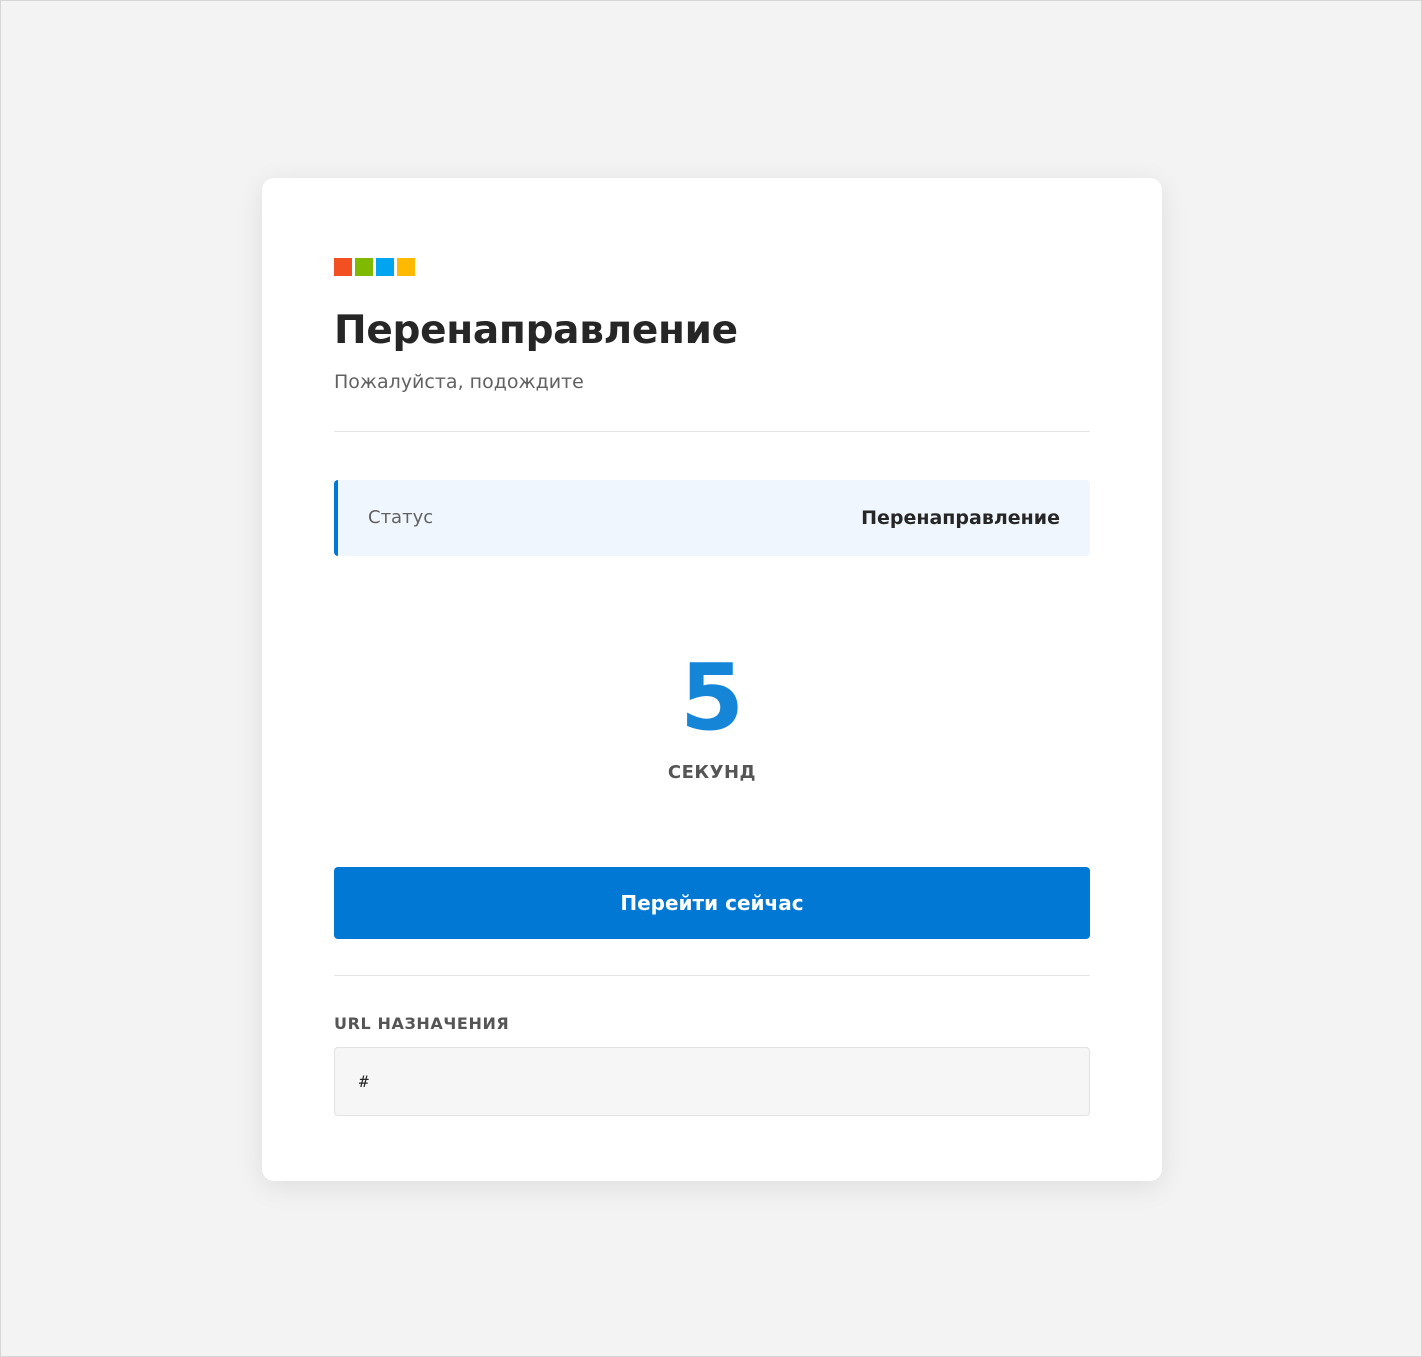 This screenshot has height=1357, width=1422. What do you see at coordinates (343, 267) in the screenshot?
I see `logo-square-red` at bounding box center [343, 267].